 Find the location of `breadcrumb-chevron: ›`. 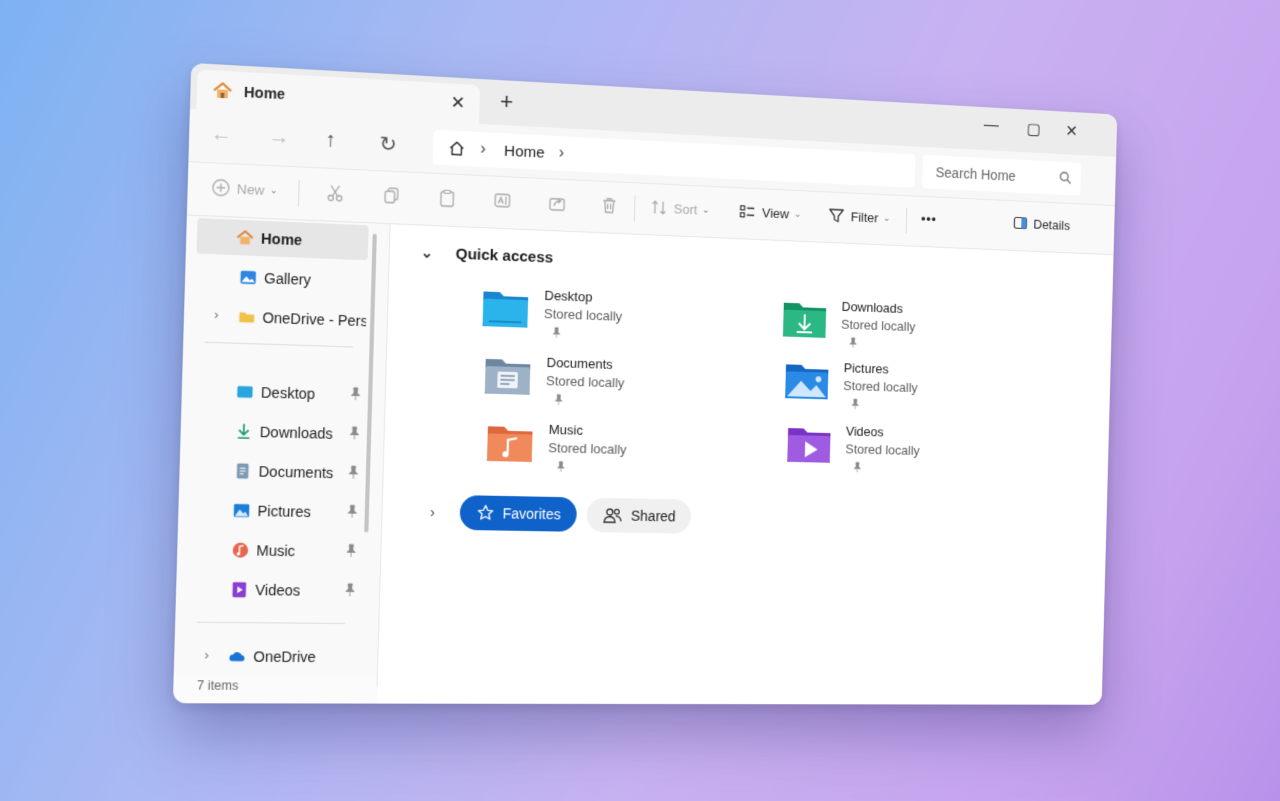

breadcrumb-chevron: › is located at coordinates (483, 149).